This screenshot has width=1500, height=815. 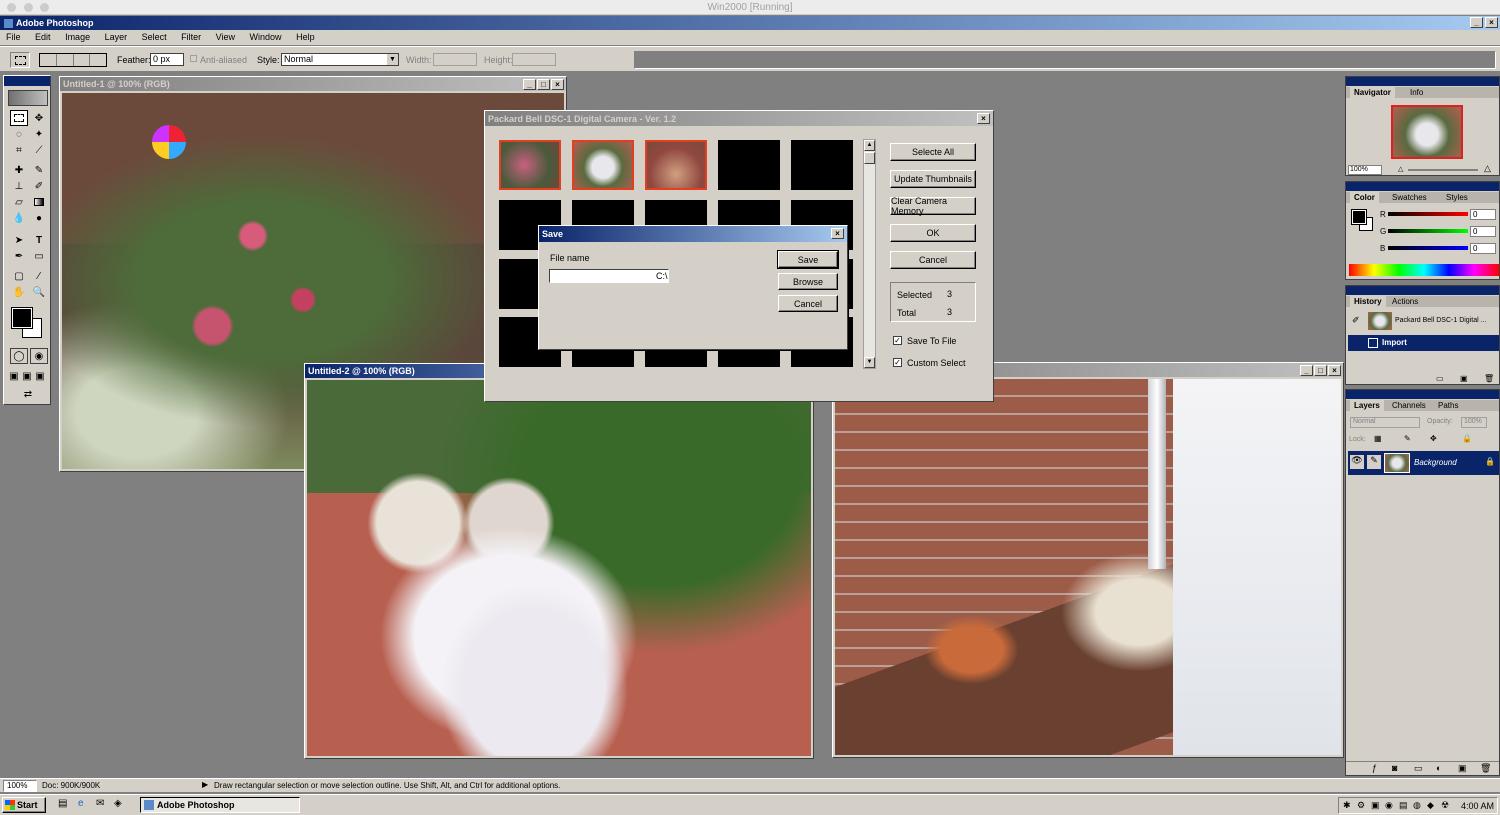 I want to click on lasso-icon: ◌, so click(x=19, y=134).